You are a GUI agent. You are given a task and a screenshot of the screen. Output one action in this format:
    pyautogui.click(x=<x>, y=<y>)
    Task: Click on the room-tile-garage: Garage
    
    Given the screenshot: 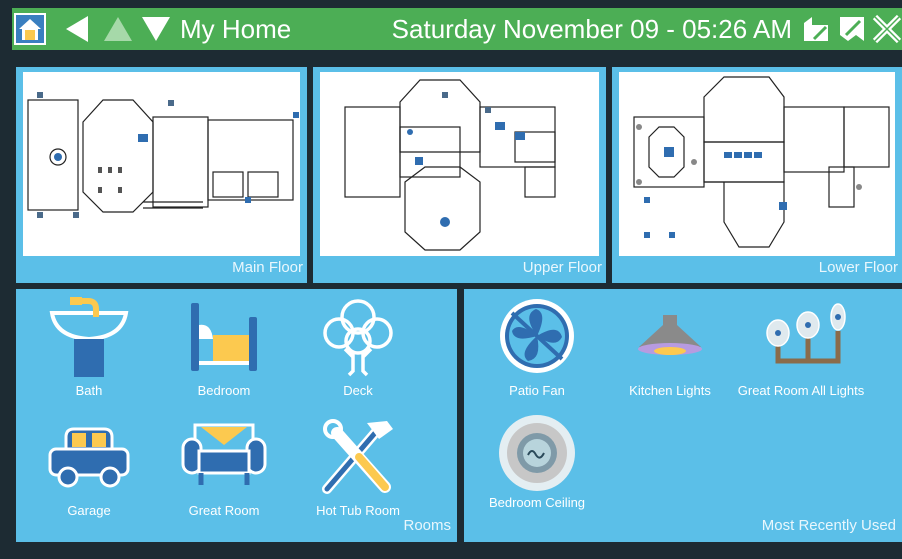 What is the action you would take?
    pyautogui.click(x=89, y=475)
    